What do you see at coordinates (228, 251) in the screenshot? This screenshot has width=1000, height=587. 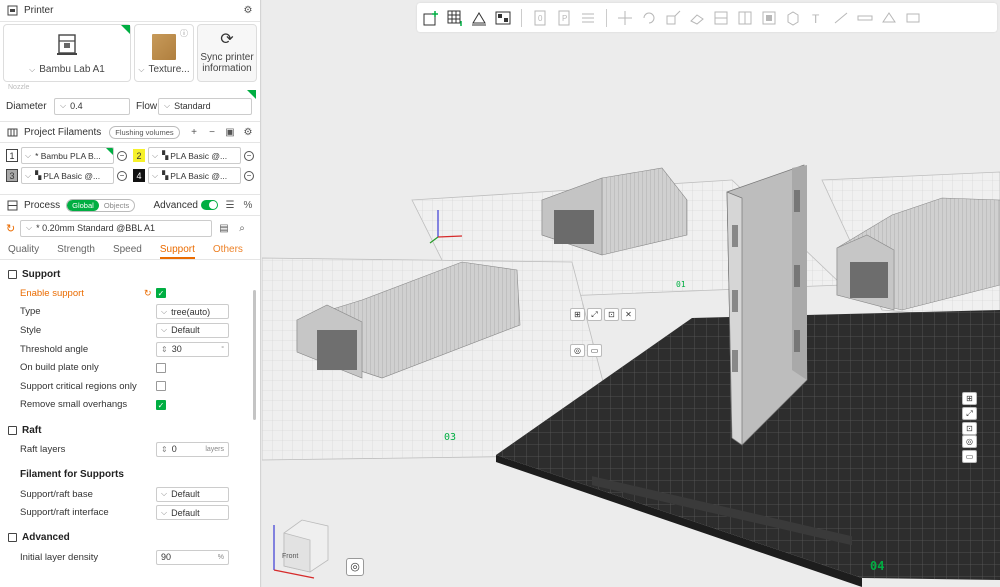 I see `tab-others: Others` at bounding box center [228, 251].